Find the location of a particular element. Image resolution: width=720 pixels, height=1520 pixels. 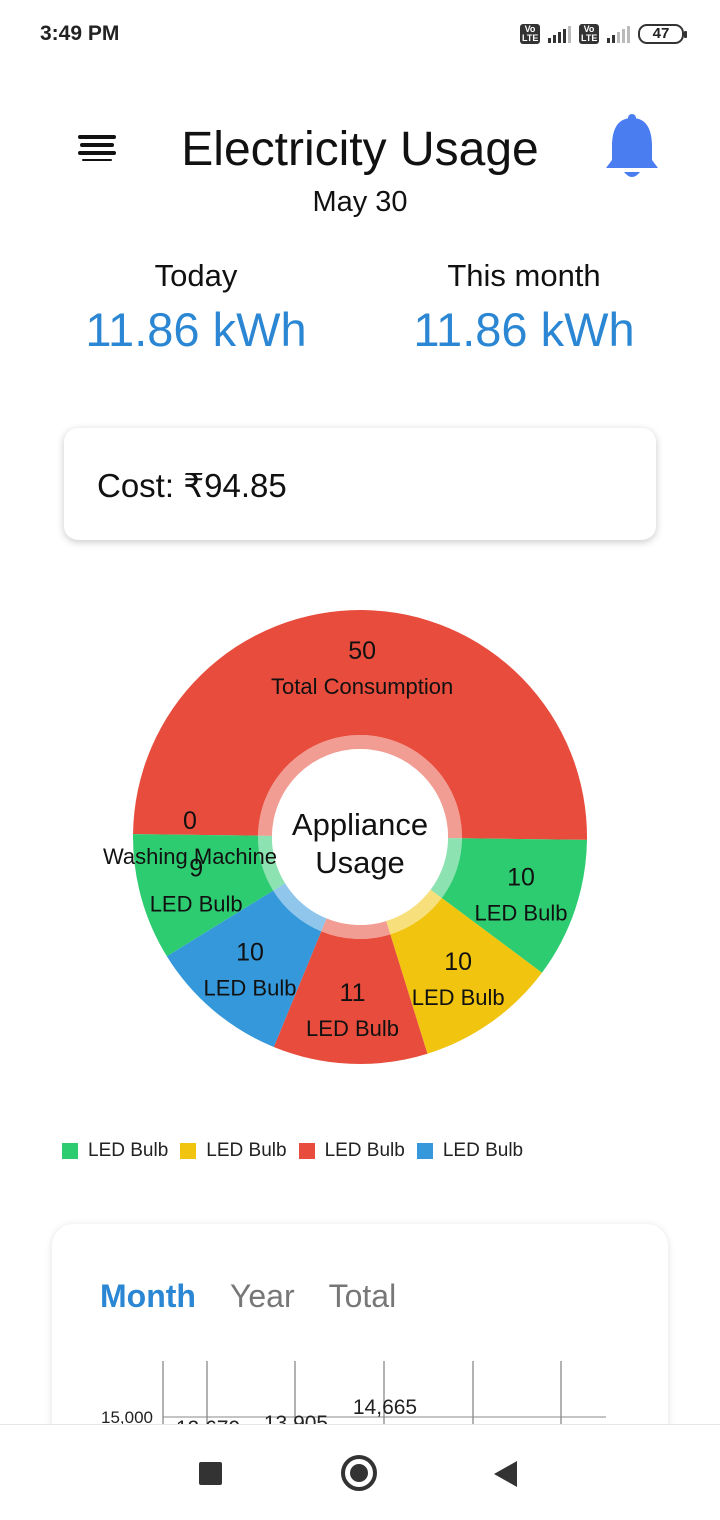

header: Electricity Usage May 30 is located at coordinates (360, 165).